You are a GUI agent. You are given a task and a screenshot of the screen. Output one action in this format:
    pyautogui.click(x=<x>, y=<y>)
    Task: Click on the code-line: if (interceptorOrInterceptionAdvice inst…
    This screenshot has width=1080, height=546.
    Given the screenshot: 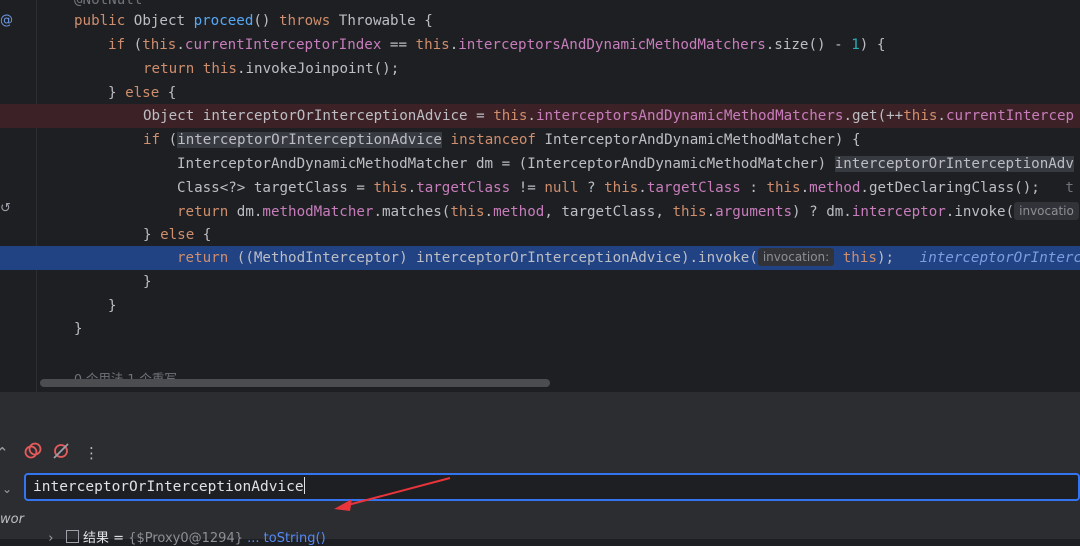 What is the action you would take?
    pyautogui.click(x=502, y=140)
    